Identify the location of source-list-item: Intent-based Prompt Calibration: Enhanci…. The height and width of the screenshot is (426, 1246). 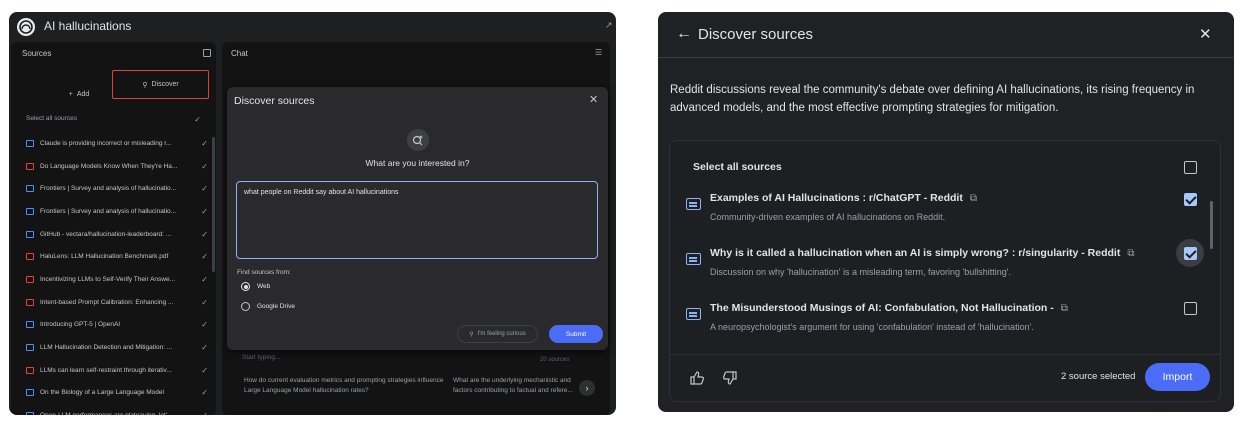
(117, 302).